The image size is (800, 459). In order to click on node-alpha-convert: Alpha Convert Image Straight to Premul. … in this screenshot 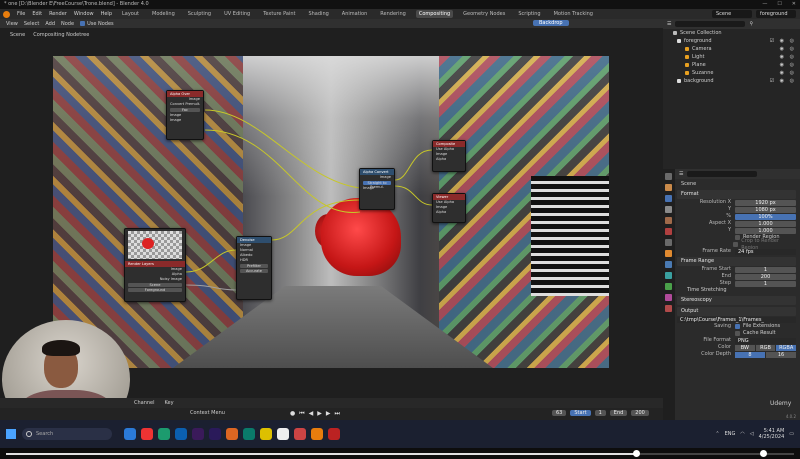, I will do `click(377, 189)`.